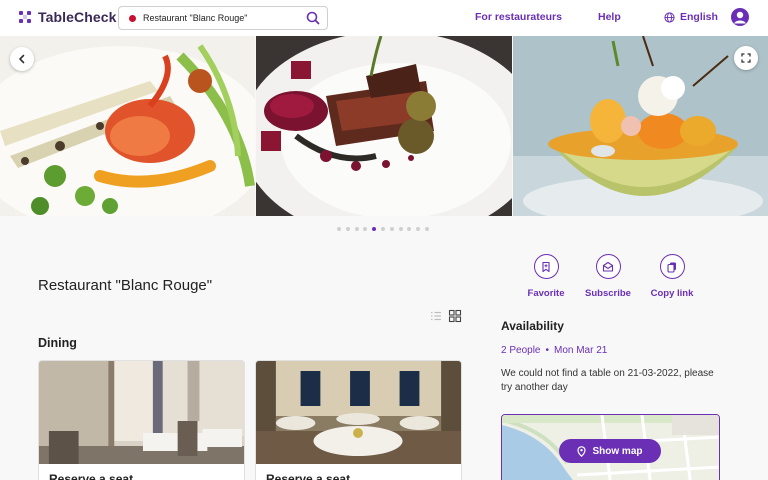 The height and width of the screenshot is (480, 768). I want to click on mail-icon, so click(608, 266).